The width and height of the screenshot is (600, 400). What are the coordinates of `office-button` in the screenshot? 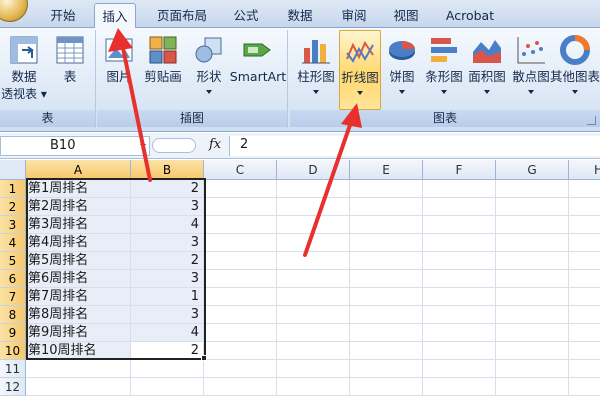 It's located at (14, 11).